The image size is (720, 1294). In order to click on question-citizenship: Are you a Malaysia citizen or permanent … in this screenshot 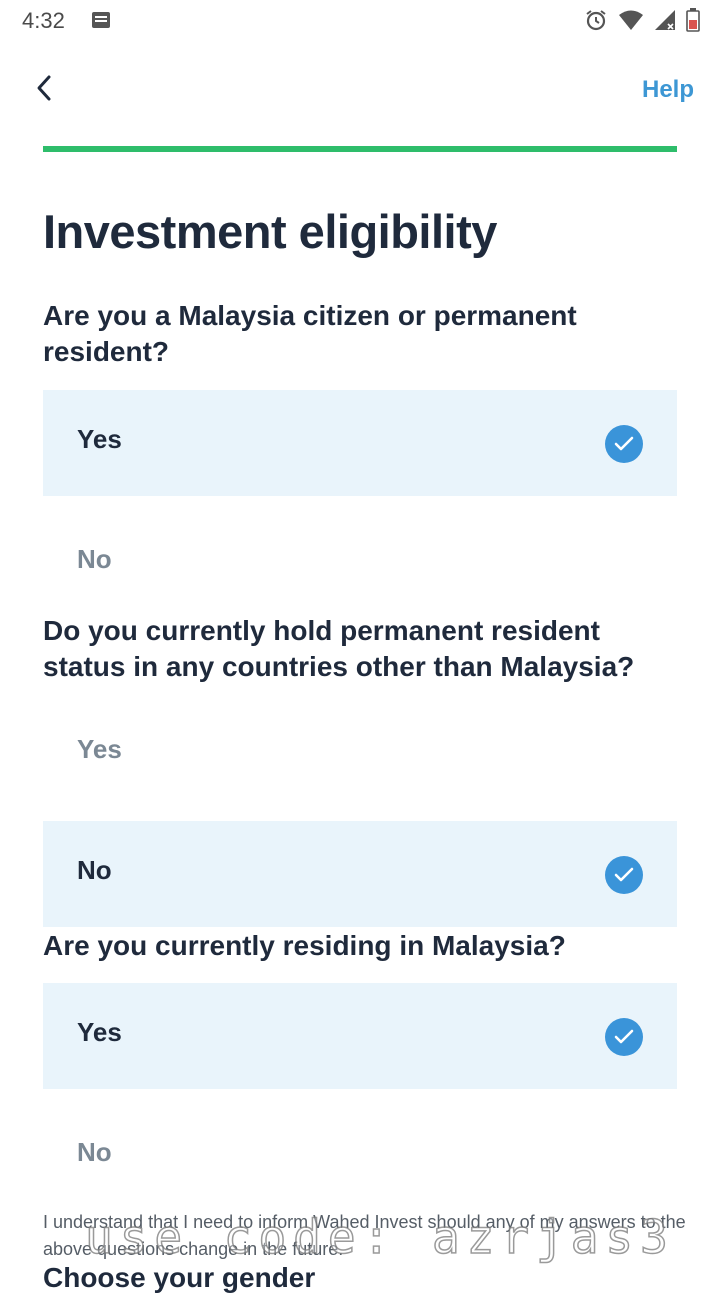, I will do `click(310, 333)`.